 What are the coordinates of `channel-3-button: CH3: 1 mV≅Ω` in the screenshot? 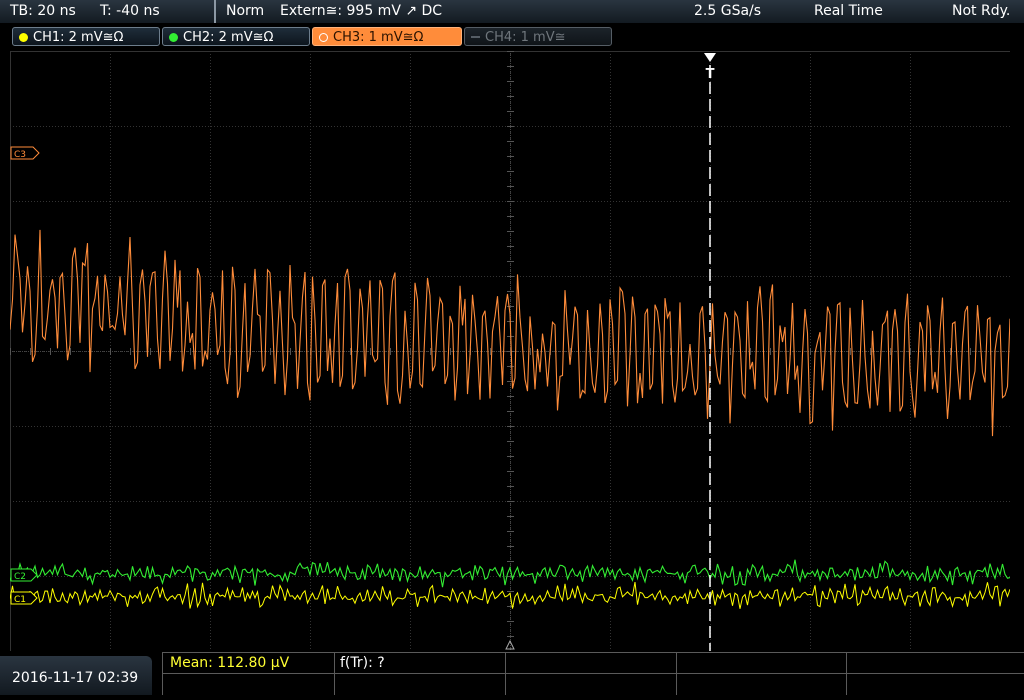 It's located at (387, 36).